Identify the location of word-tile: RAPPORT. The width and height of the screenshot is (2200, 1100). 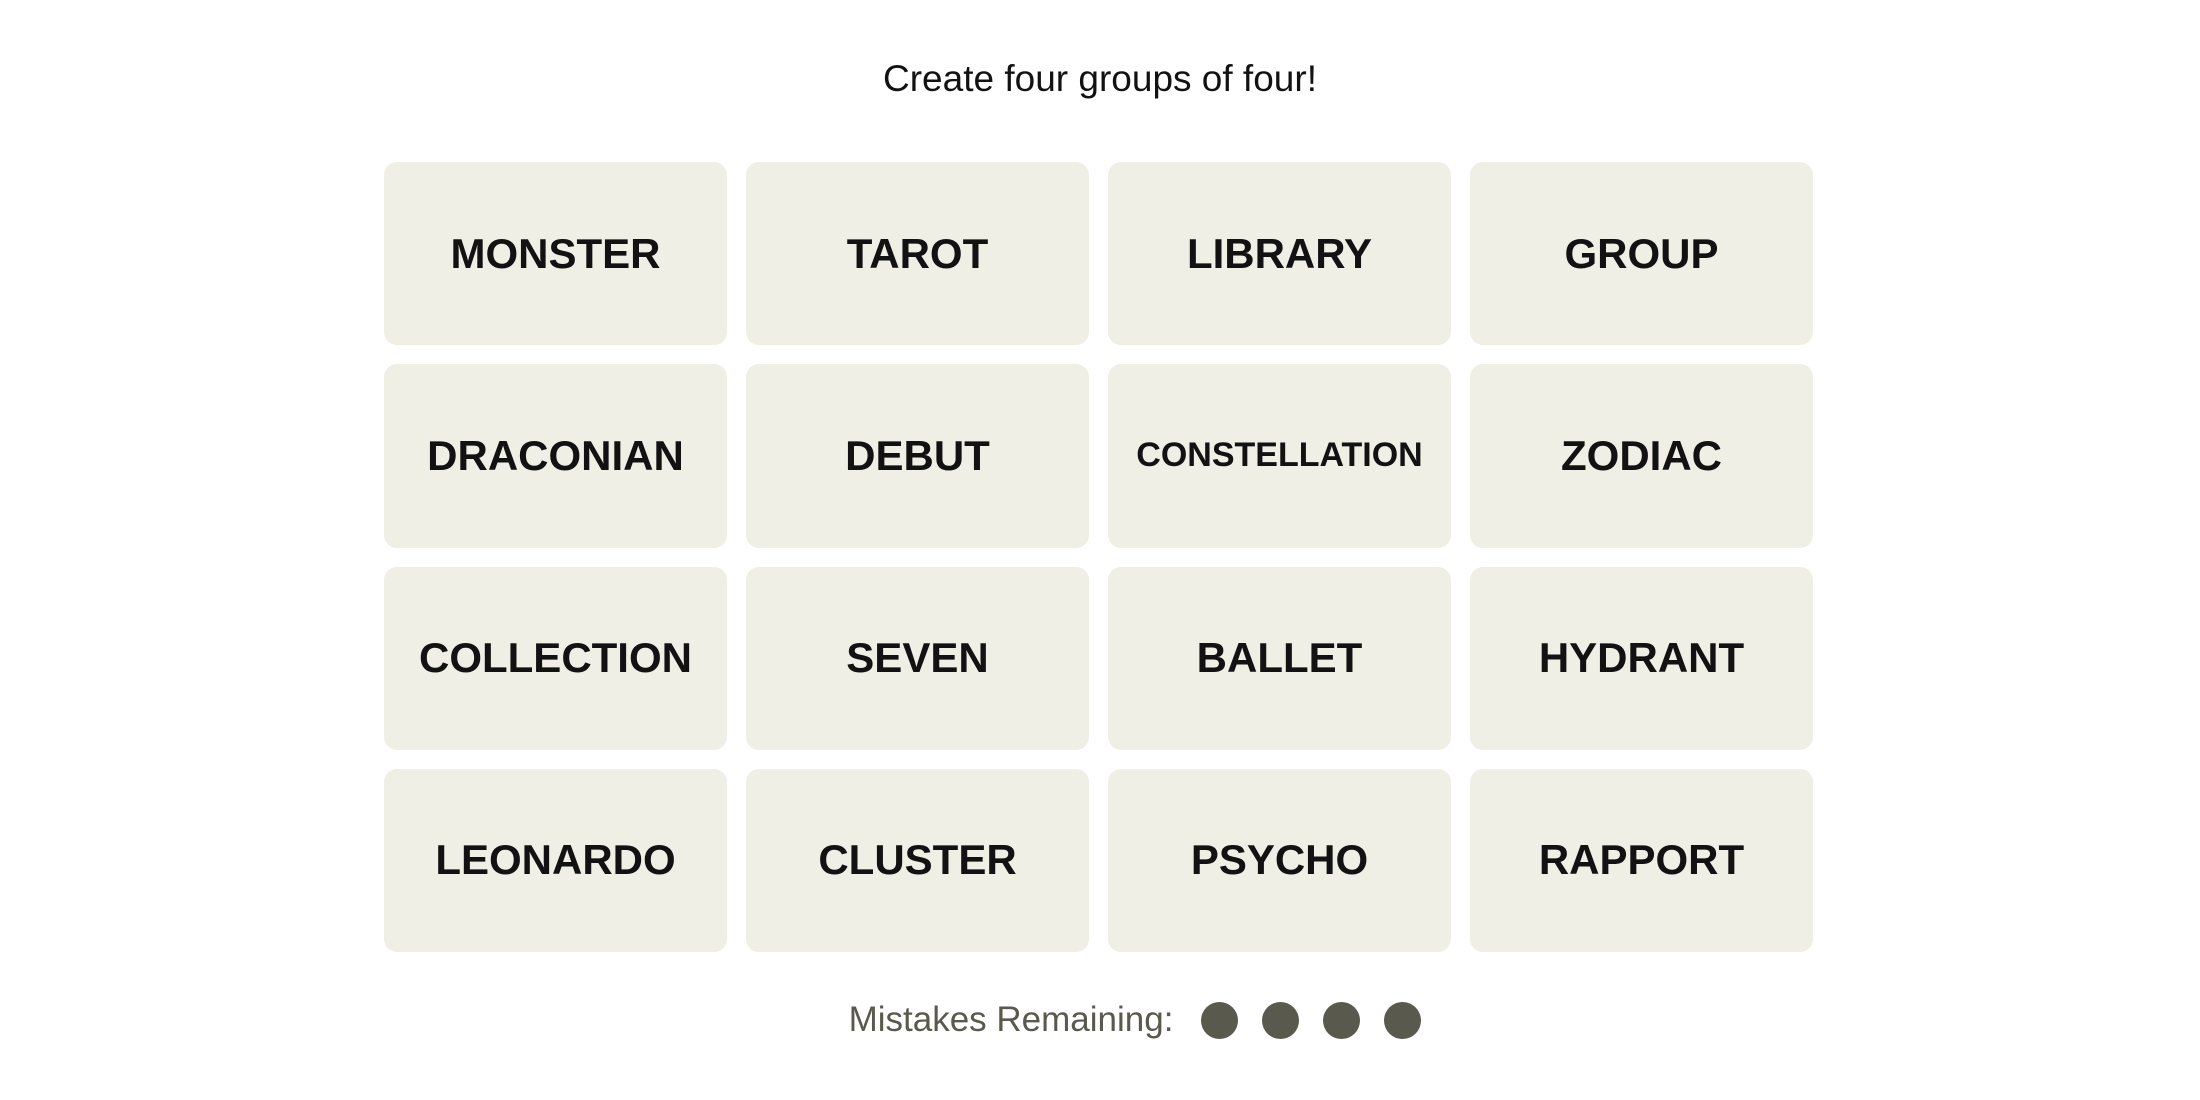
(1641, 860).